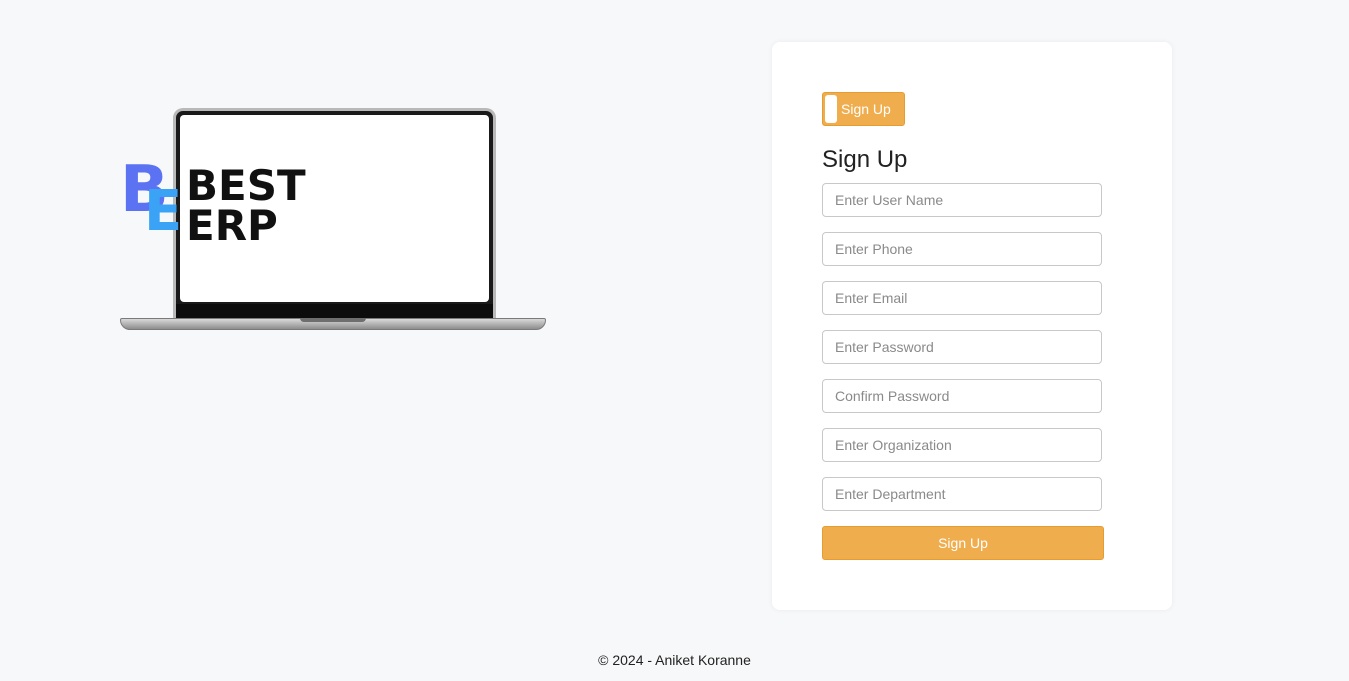 This screenshot has width=1349, height=681. Describe the element at coordinates (962, 494) in the screenshot. I see `department-input` at that location.